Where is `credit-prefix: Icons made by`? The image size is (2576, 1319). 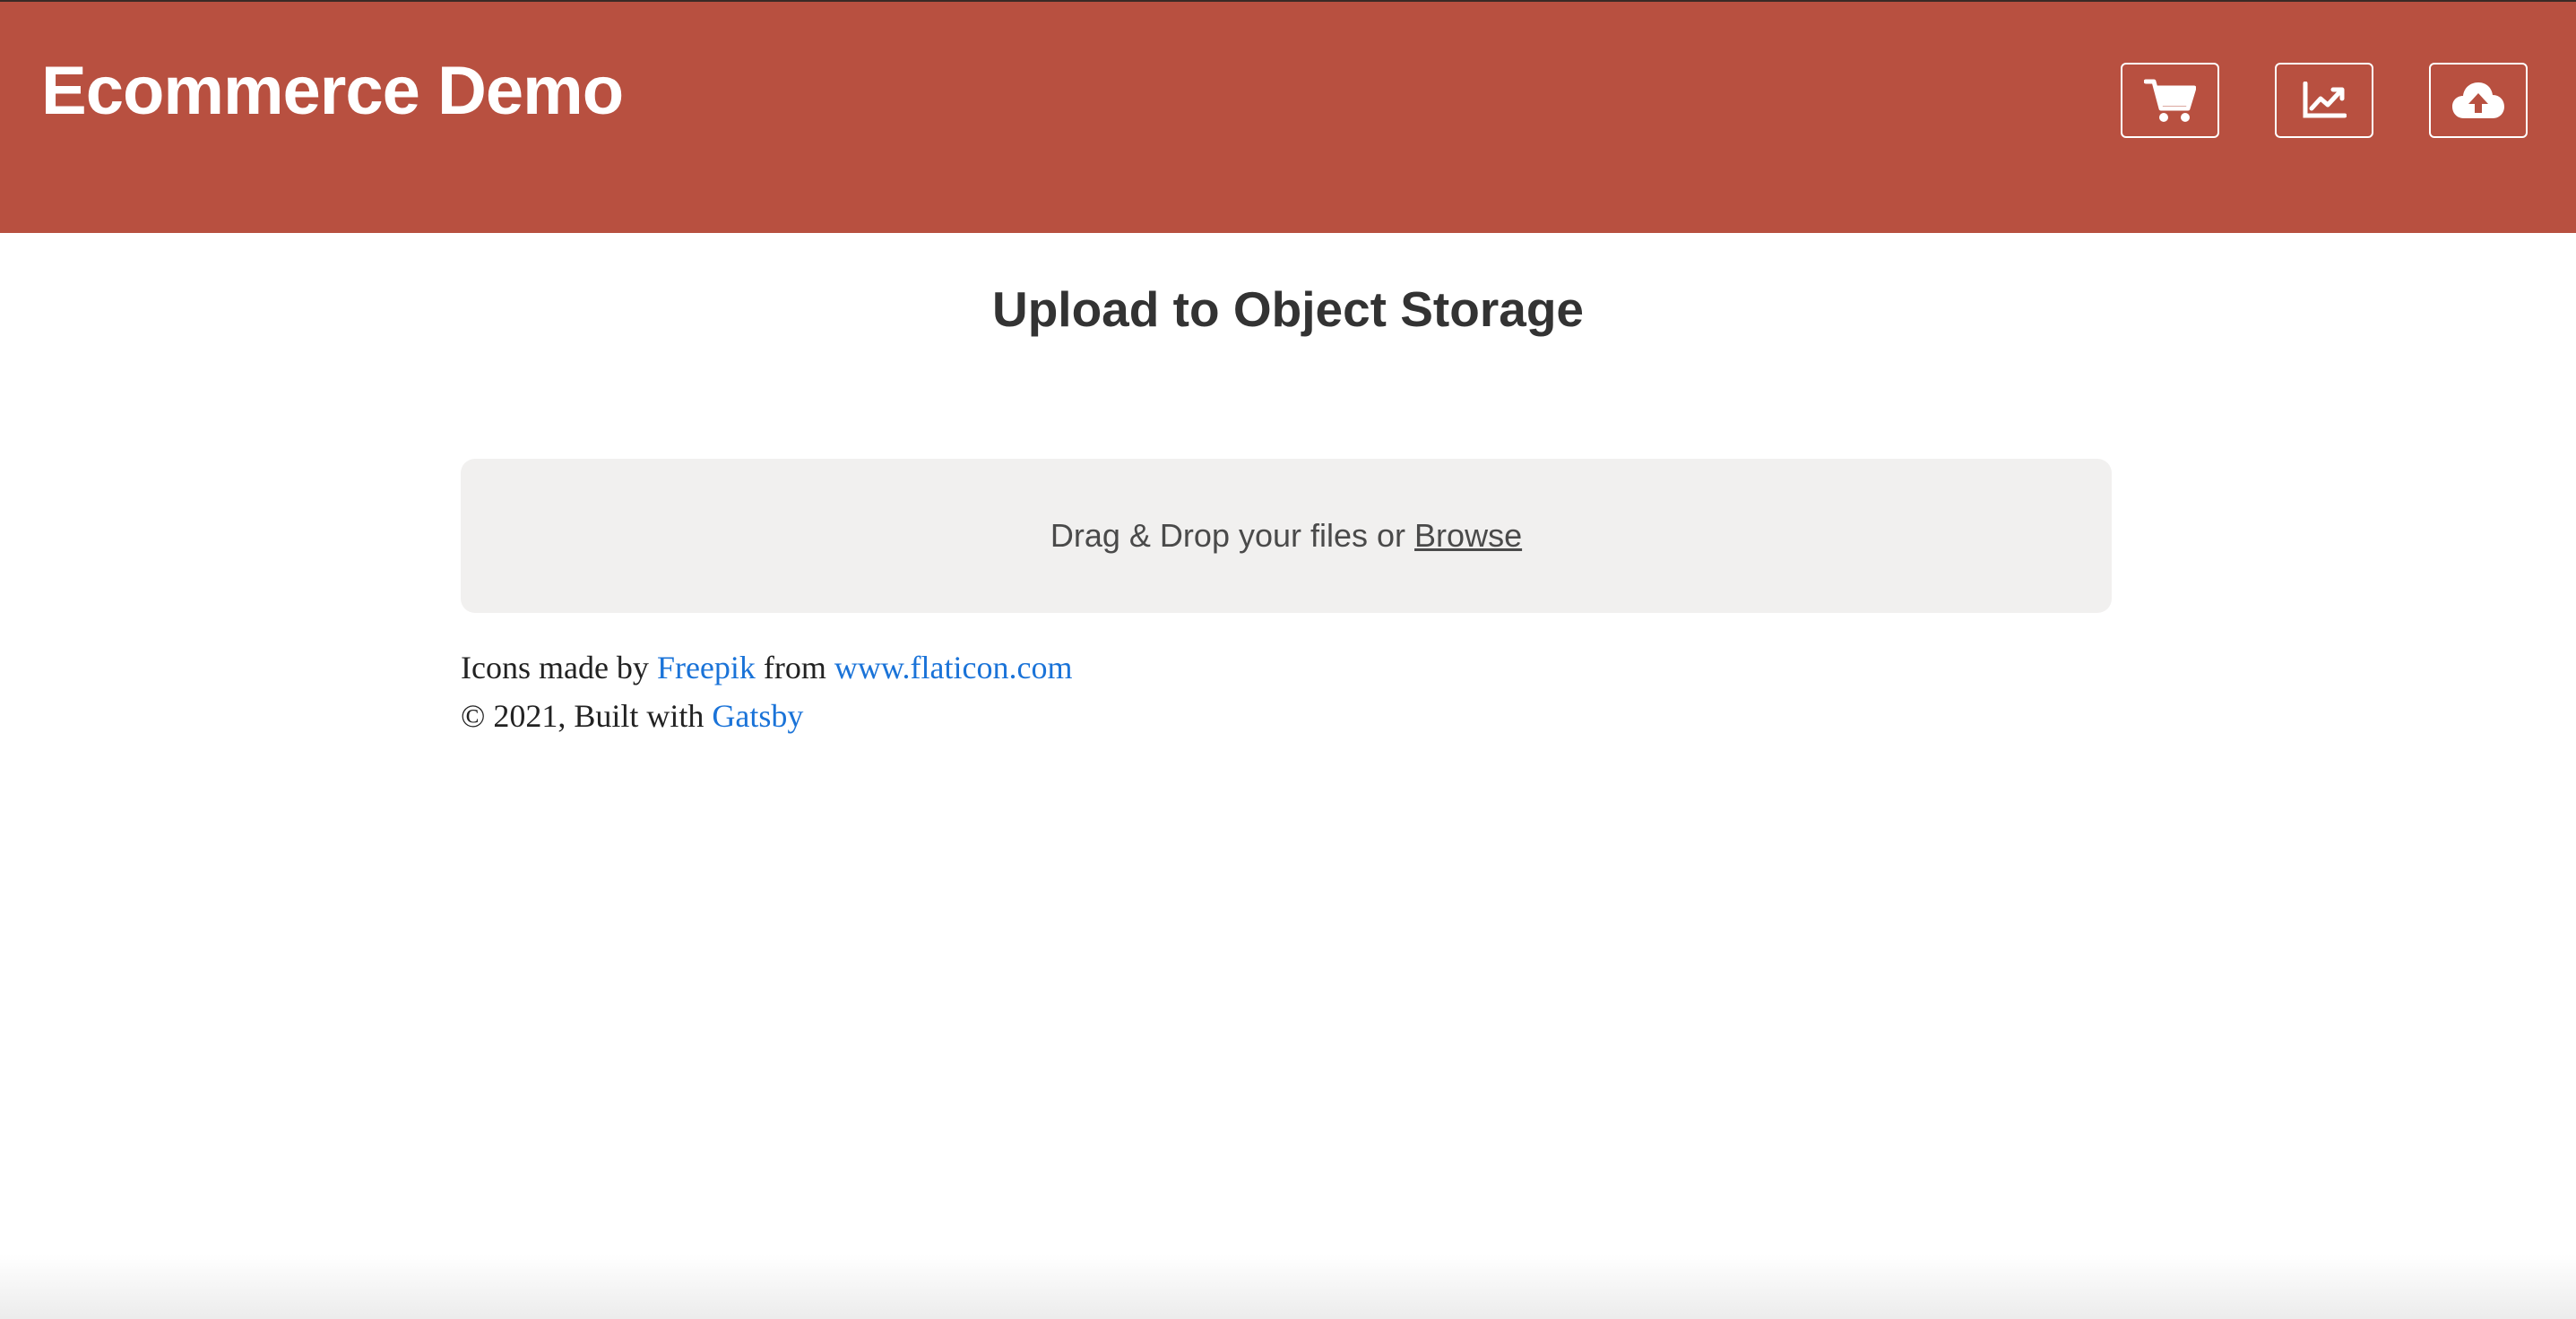 credit-prefix: Icons made by is located at coordinates (555, 668).